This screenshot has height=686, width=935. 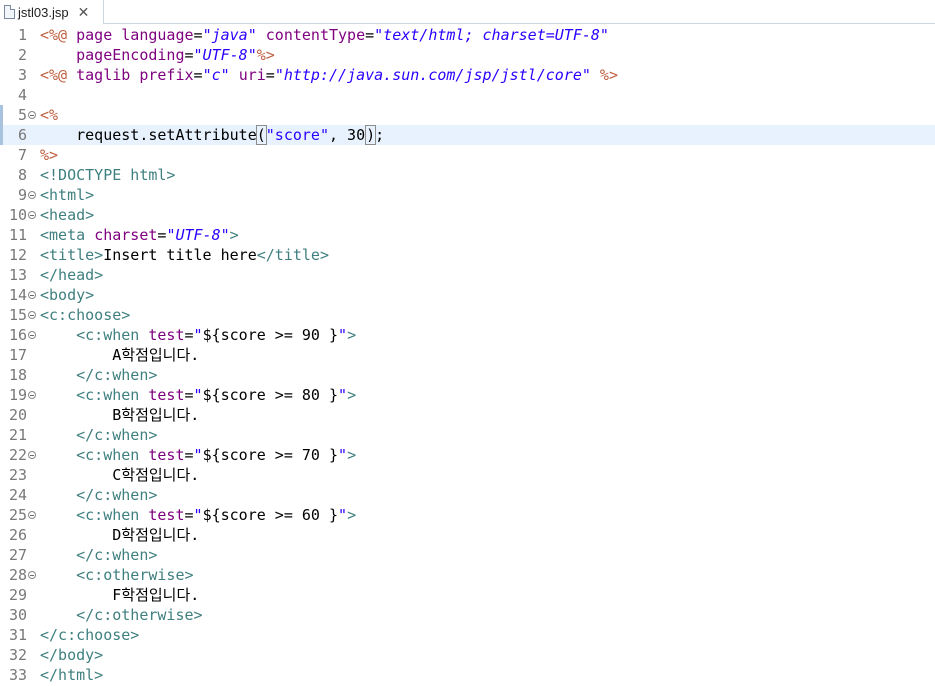 I want to click on code-line: 7 %>, so click(x=467, y=155).